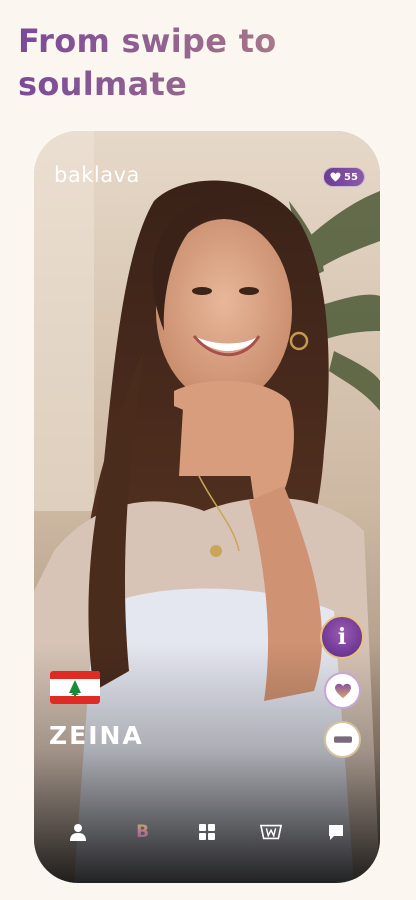 This screenshot has width=416, height=900. I want to click on bottom-nav: B, so click(207, 832).